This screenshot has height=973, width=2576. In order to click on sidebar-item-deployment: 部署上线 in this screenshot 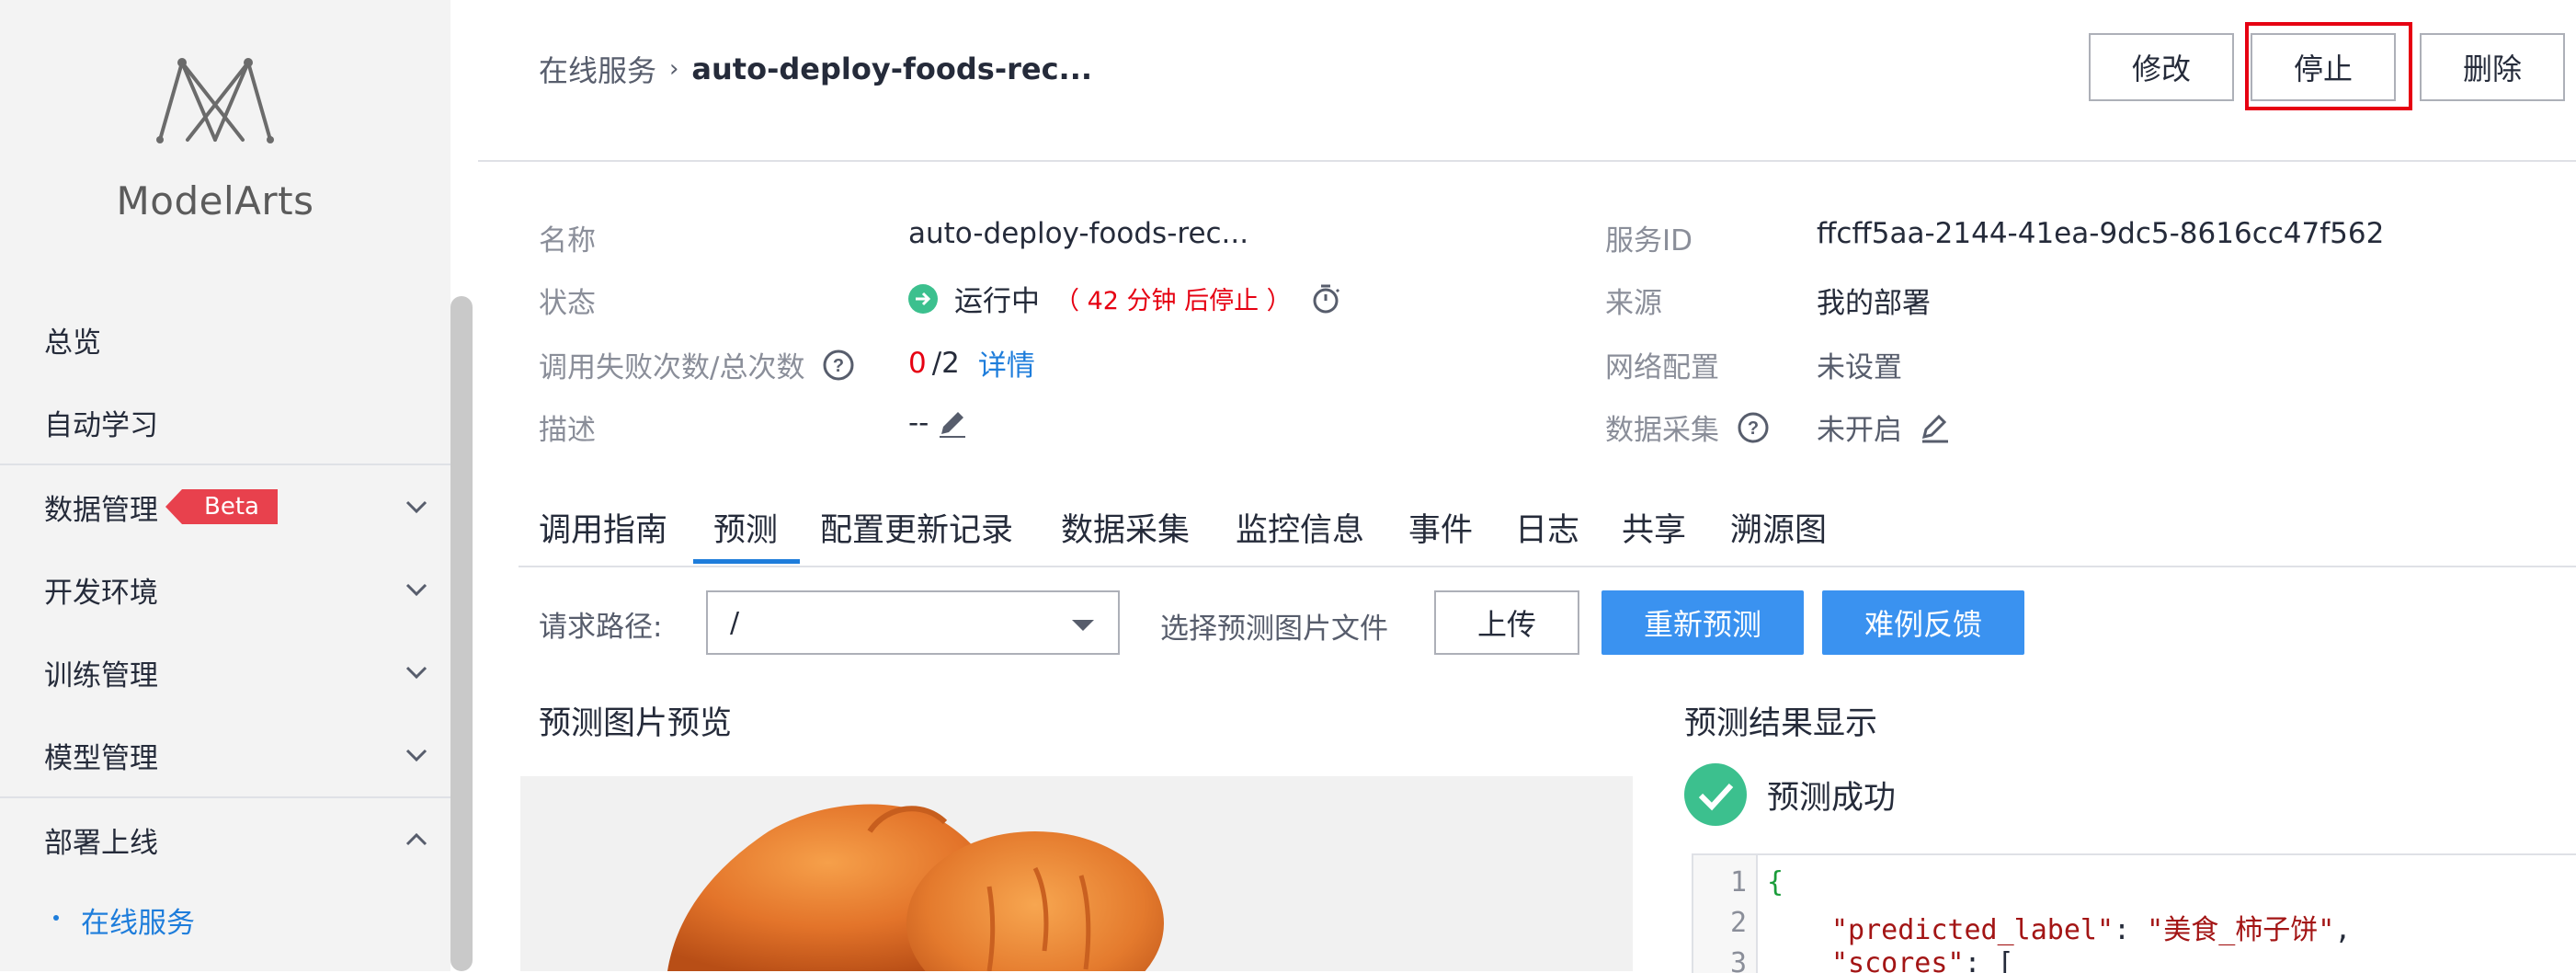, I will do `click(225, 839)`.